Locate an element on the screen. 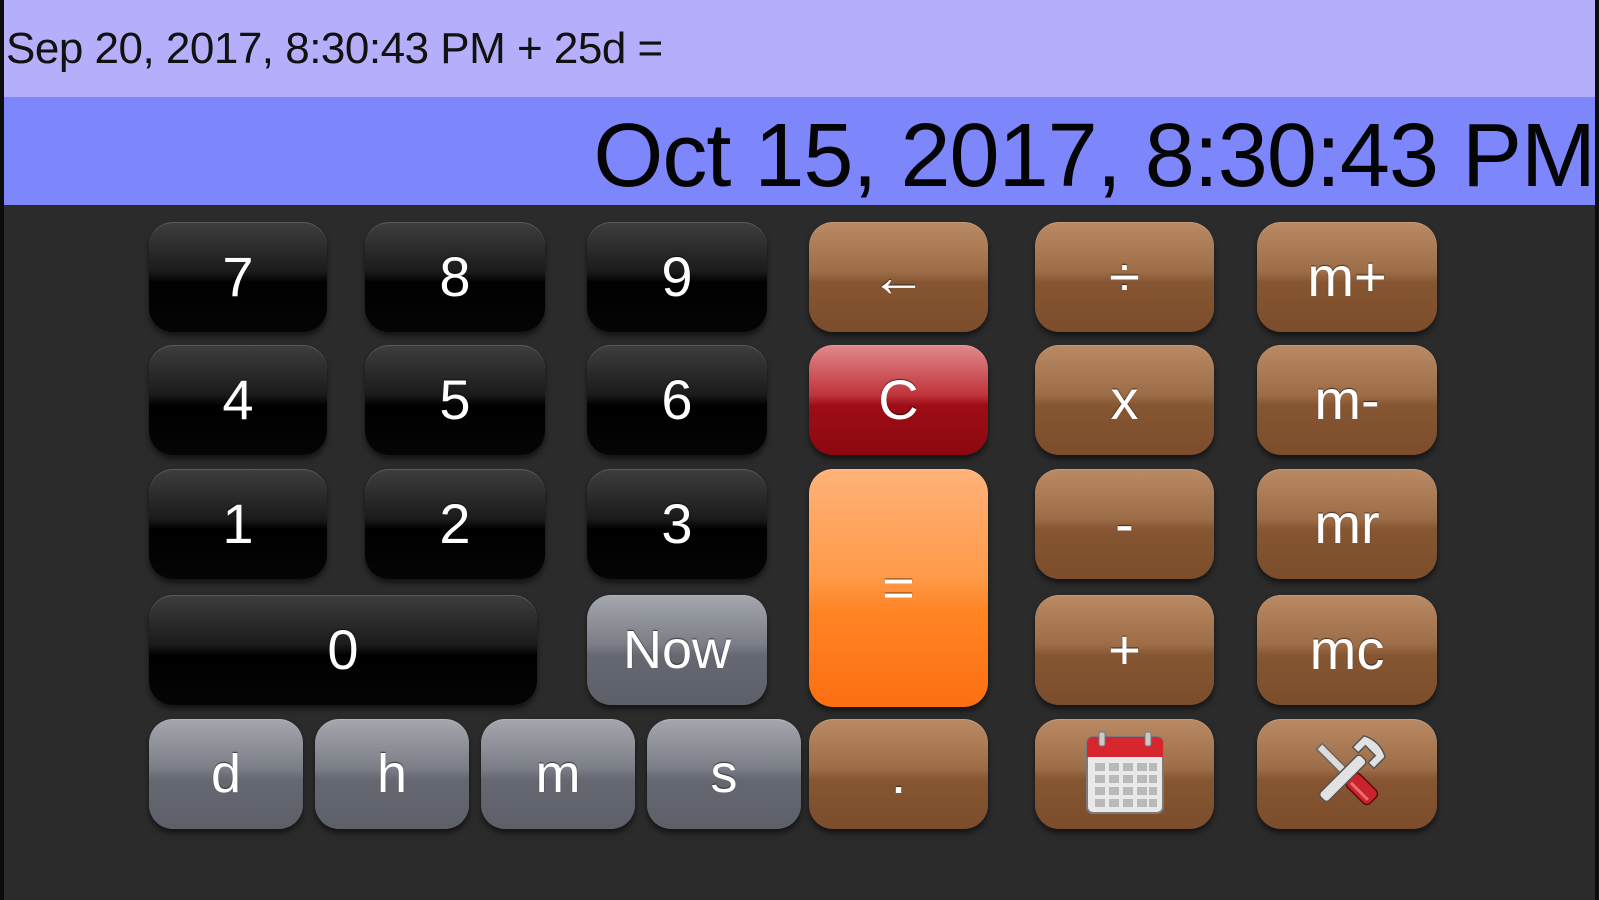 This screenshot has height=900, width=1599. now-label: Now is located at coordinates (677, 650).